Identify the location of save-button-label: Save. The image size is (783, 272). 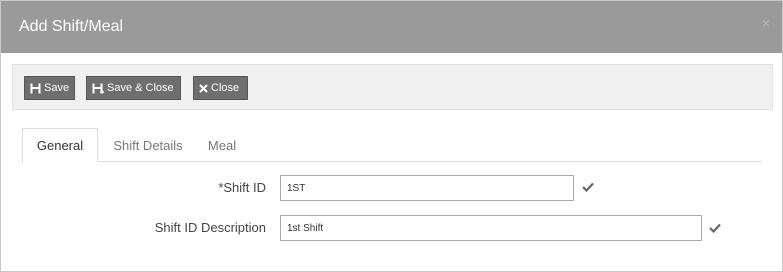
(57, 88).